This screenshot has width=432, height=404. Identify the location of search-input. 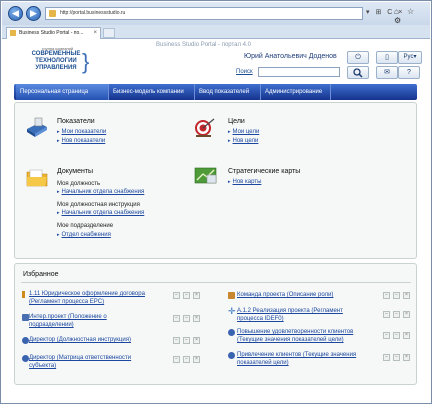
(299, 72).